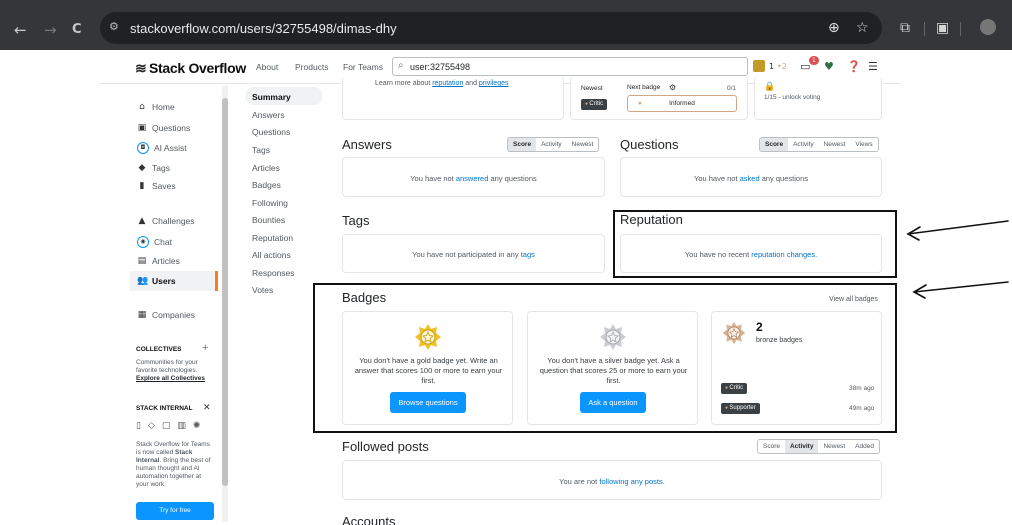 The image size is (1012, 525). What do you see at coordinates (142, 315) in the screenshot?
I see `companies-icon: ▦` at bounding box center [142, 315].